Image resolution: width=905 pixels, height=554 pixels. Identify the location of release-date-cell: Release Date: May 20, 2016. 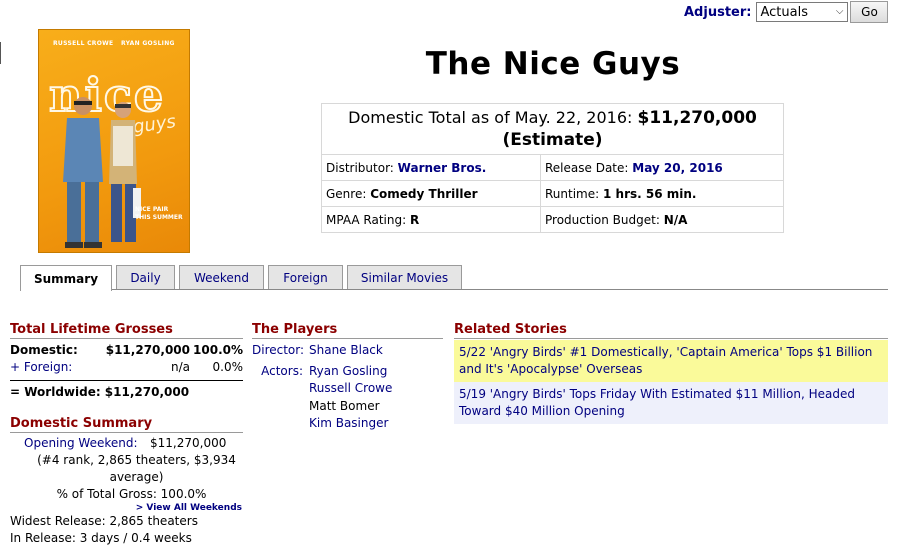
(662, 167).